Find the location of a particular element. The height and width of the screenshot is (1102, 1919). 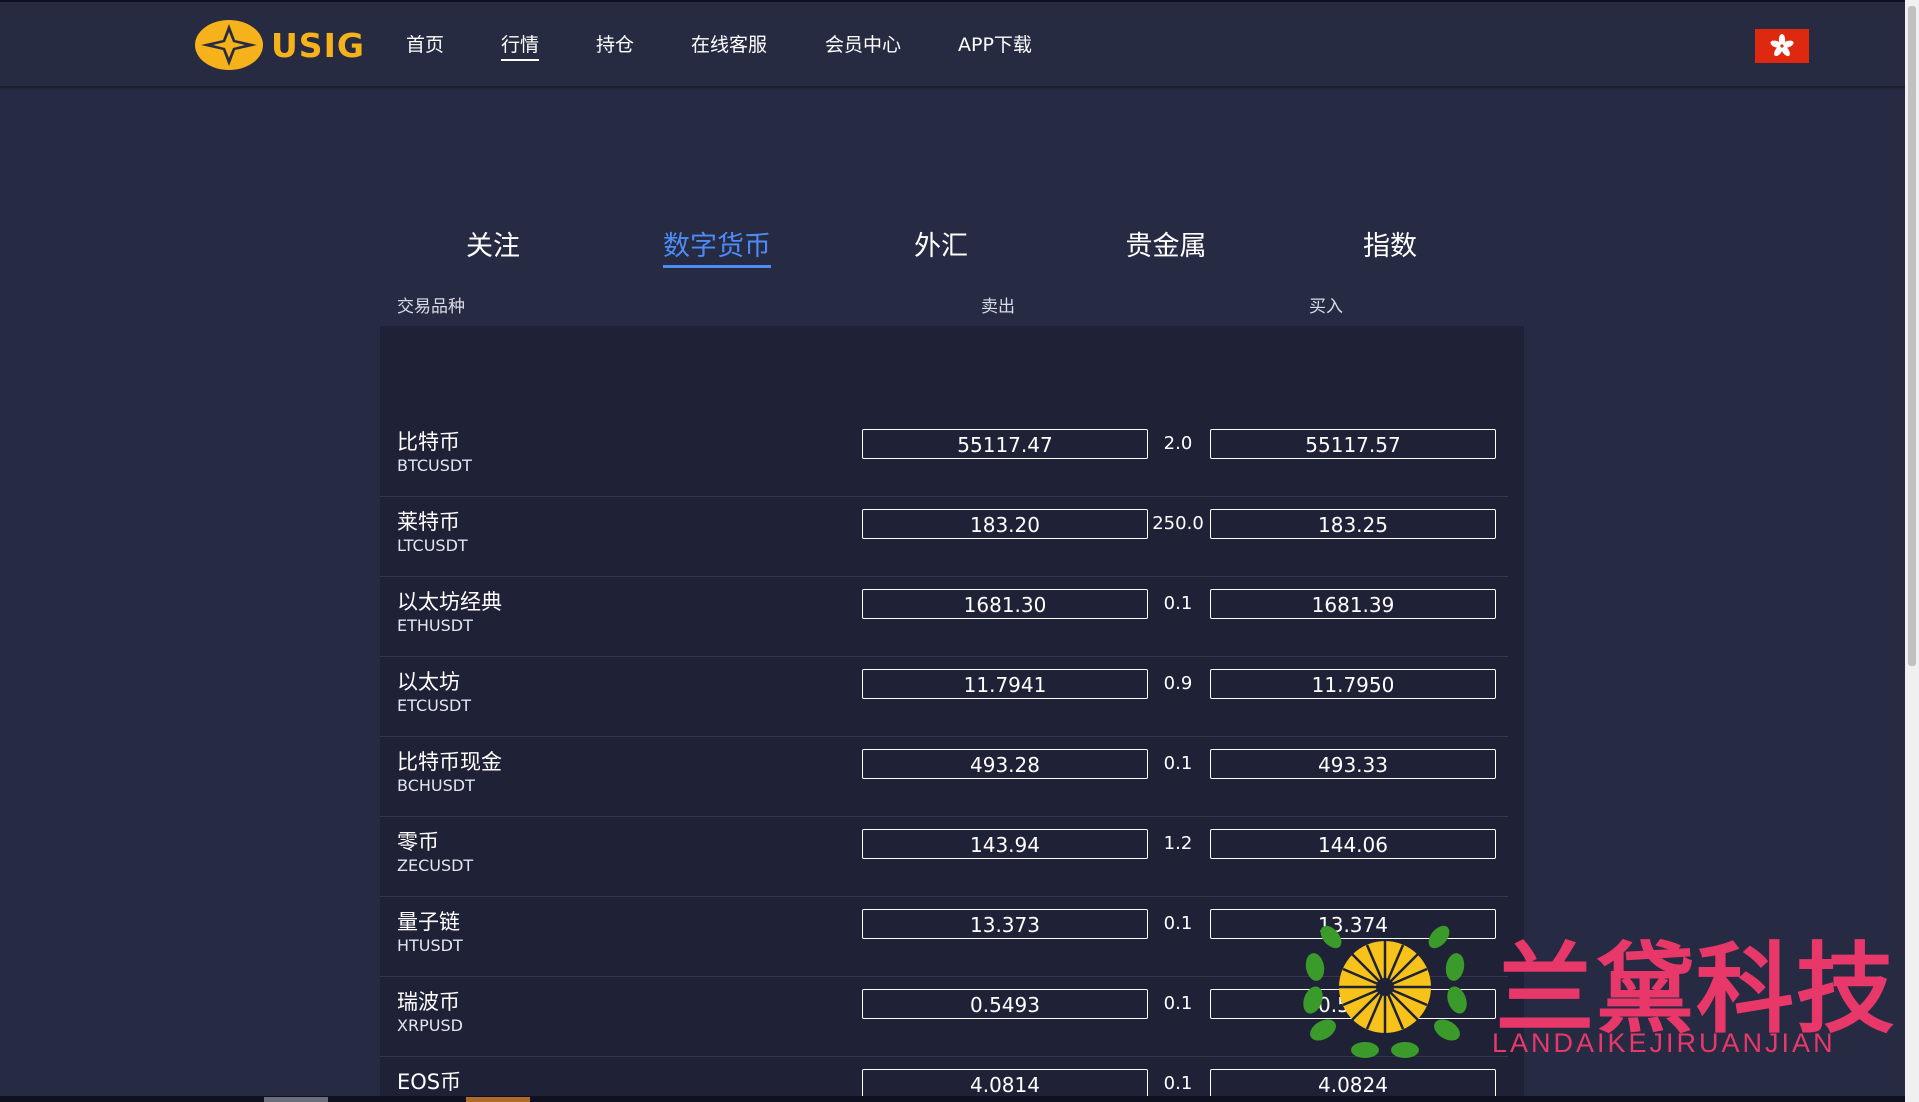

spread-value: 2.0 is located at coordinates (1178, 443).